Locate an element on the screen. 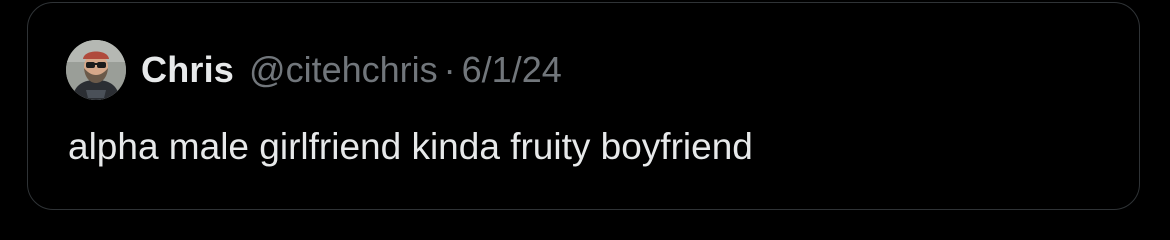 Image resolution: width=1170 pixels, height=240 pixels. profile-photo-icon is located at coordinates (96, 70).